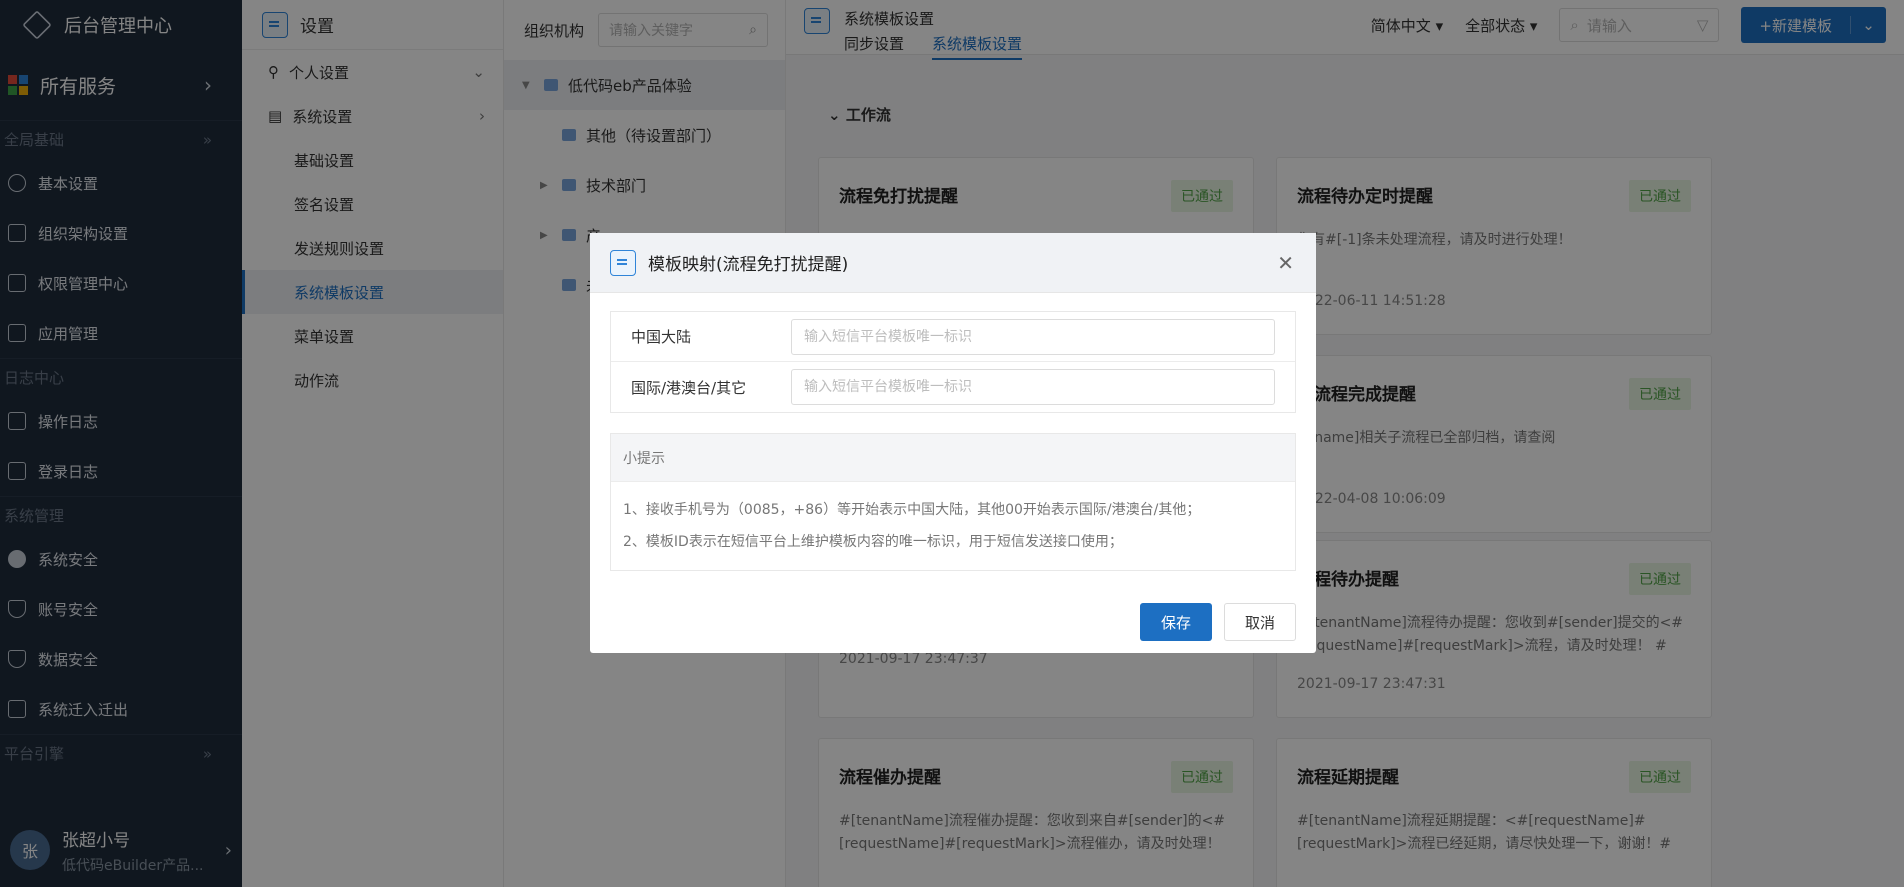 The height and width of the screenshot is (887, 1904). Describe the element at coordinates (1033, 336) in the screenshot. I see `mainland-template-input` at that location.